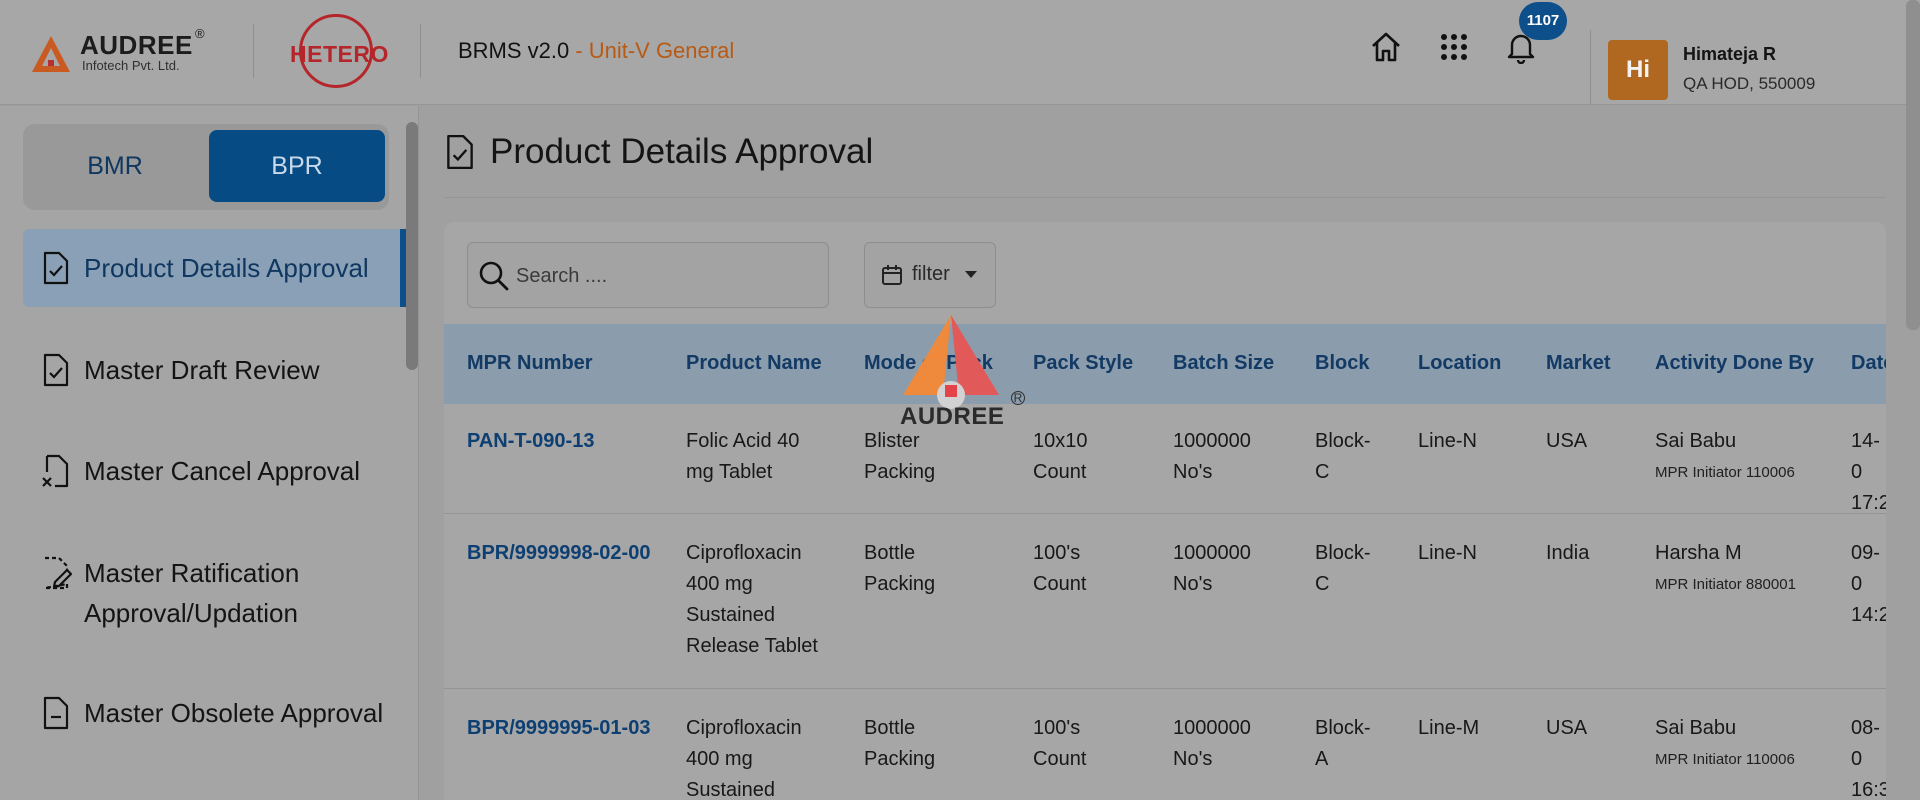 This screenshot has height=800, width=1920. I want to click on apps-grid-icon, so click(1454, 47).